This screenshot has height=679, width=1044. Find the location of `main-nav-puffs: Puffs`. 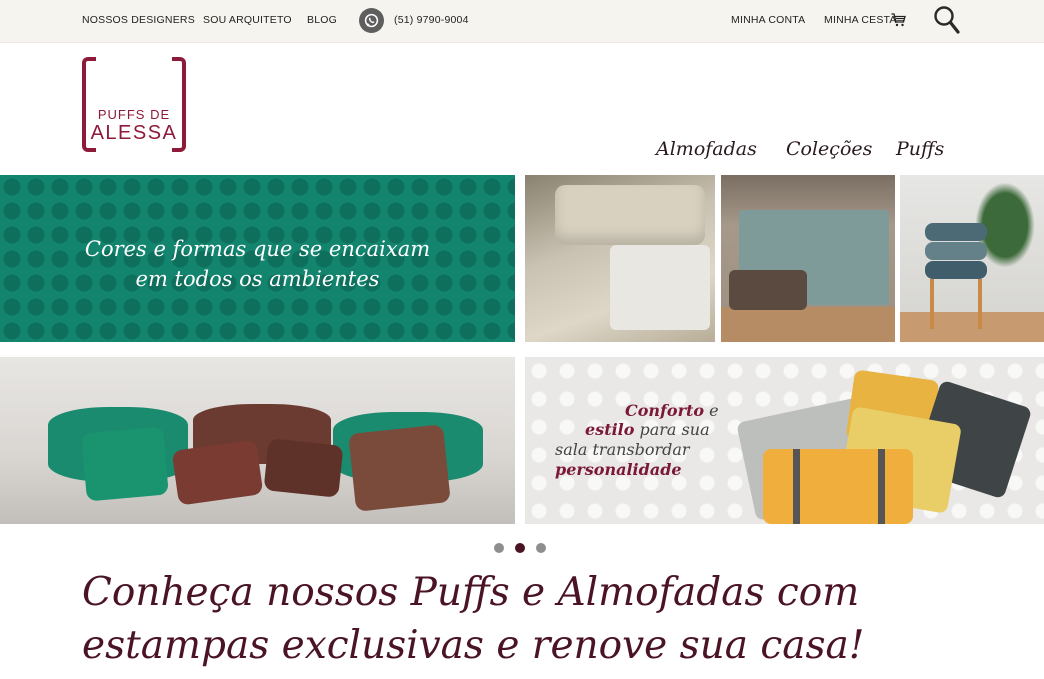

main-nav-puffs: Puffs is located at coordinates (920, 149).